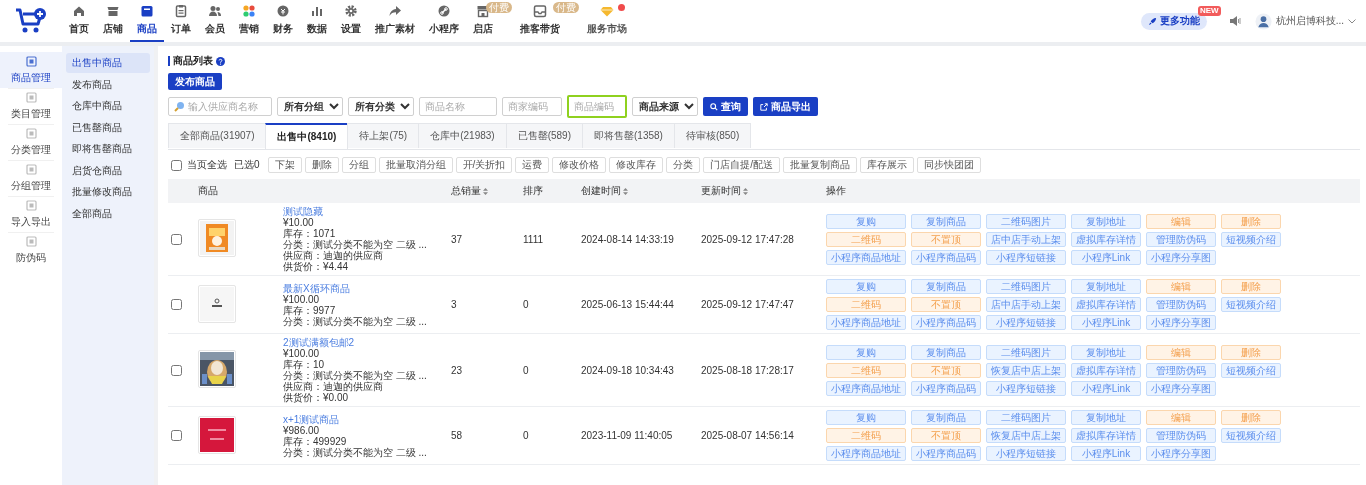 This screenshot has width=1366, height=485. What do you see at coordinates (636, 165) in the screenshot?
I see `batch-action-button: 修改库存` at bounding box center [636, 165].